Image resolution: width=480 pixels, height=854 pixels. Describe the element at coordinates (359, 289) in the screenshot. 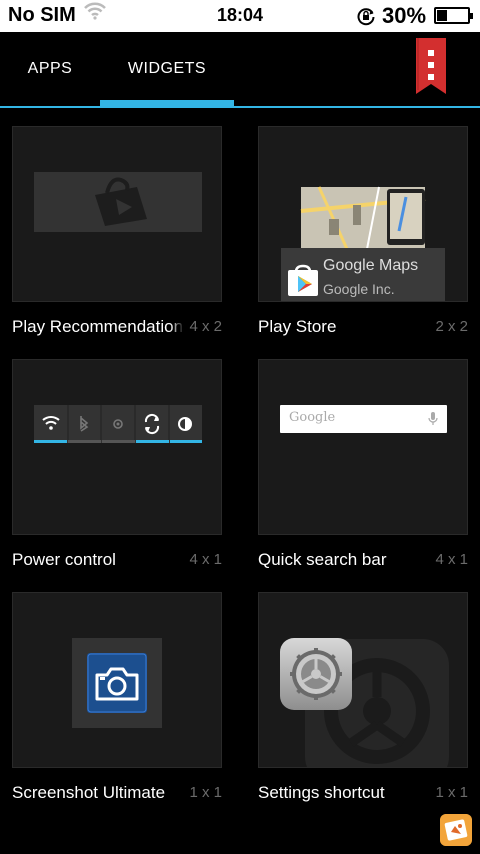

I see `app-card-developer: Google Inc.` at that location.